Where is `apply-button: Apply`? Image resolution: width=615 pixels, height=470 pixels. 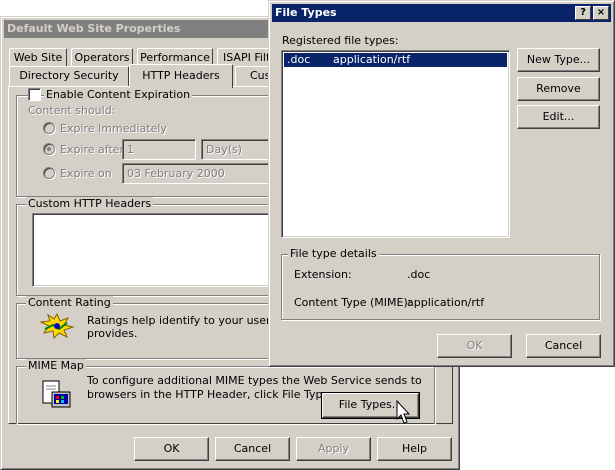
apply-button: Apply is located at coordinates (333, 449).